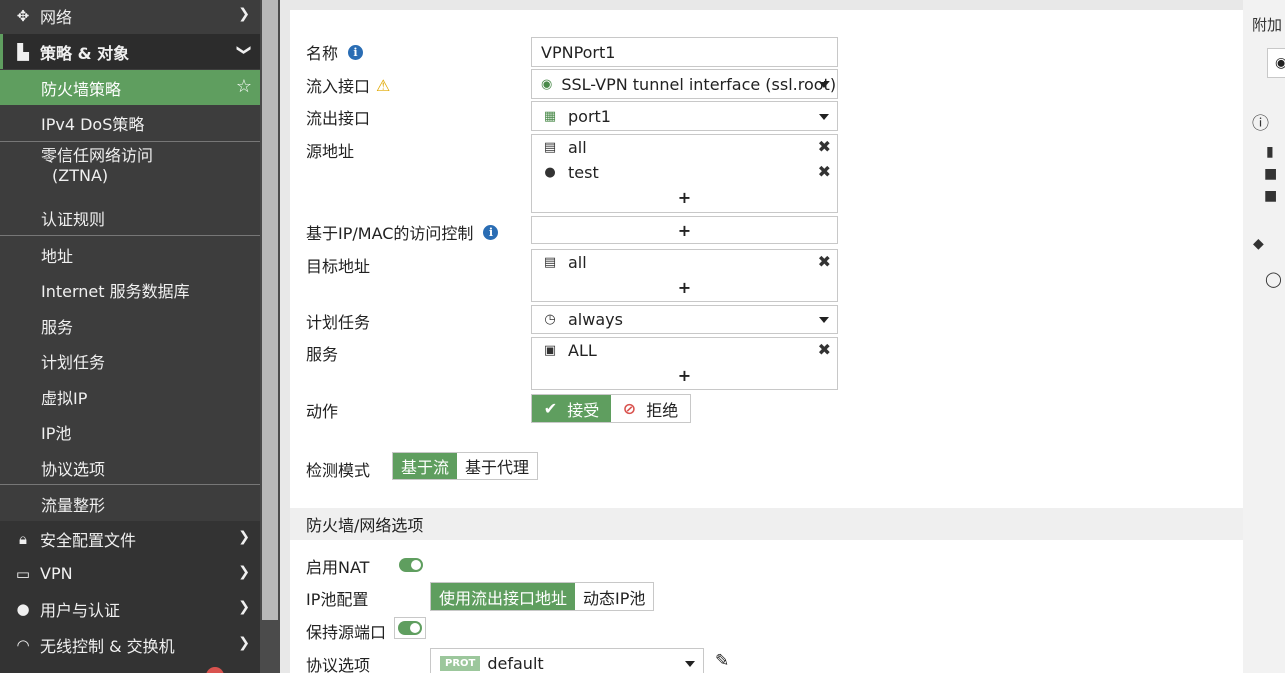 The width and height of the screenshot is (1285, 673). What do you see at coordinates (684, 319) in the screenshot?
I see `schedule-select: ◷ always` at bounding box center [684, 319].